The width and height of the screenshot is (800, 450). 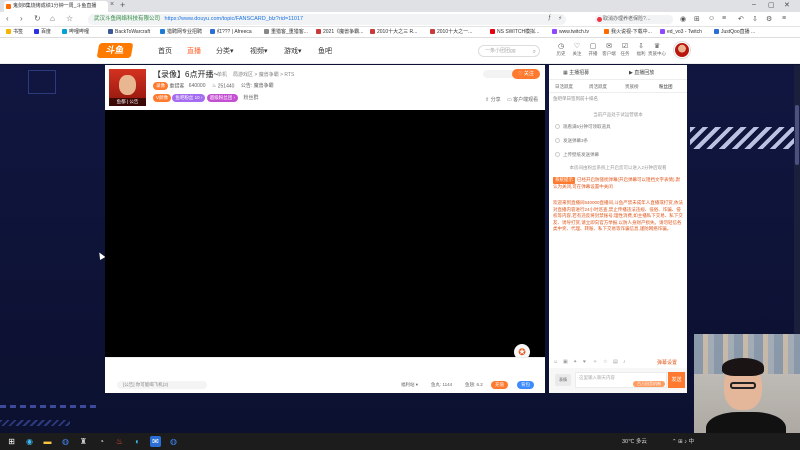 I want to click on bookmark-favicon-icon, so click(x=8, y=31).